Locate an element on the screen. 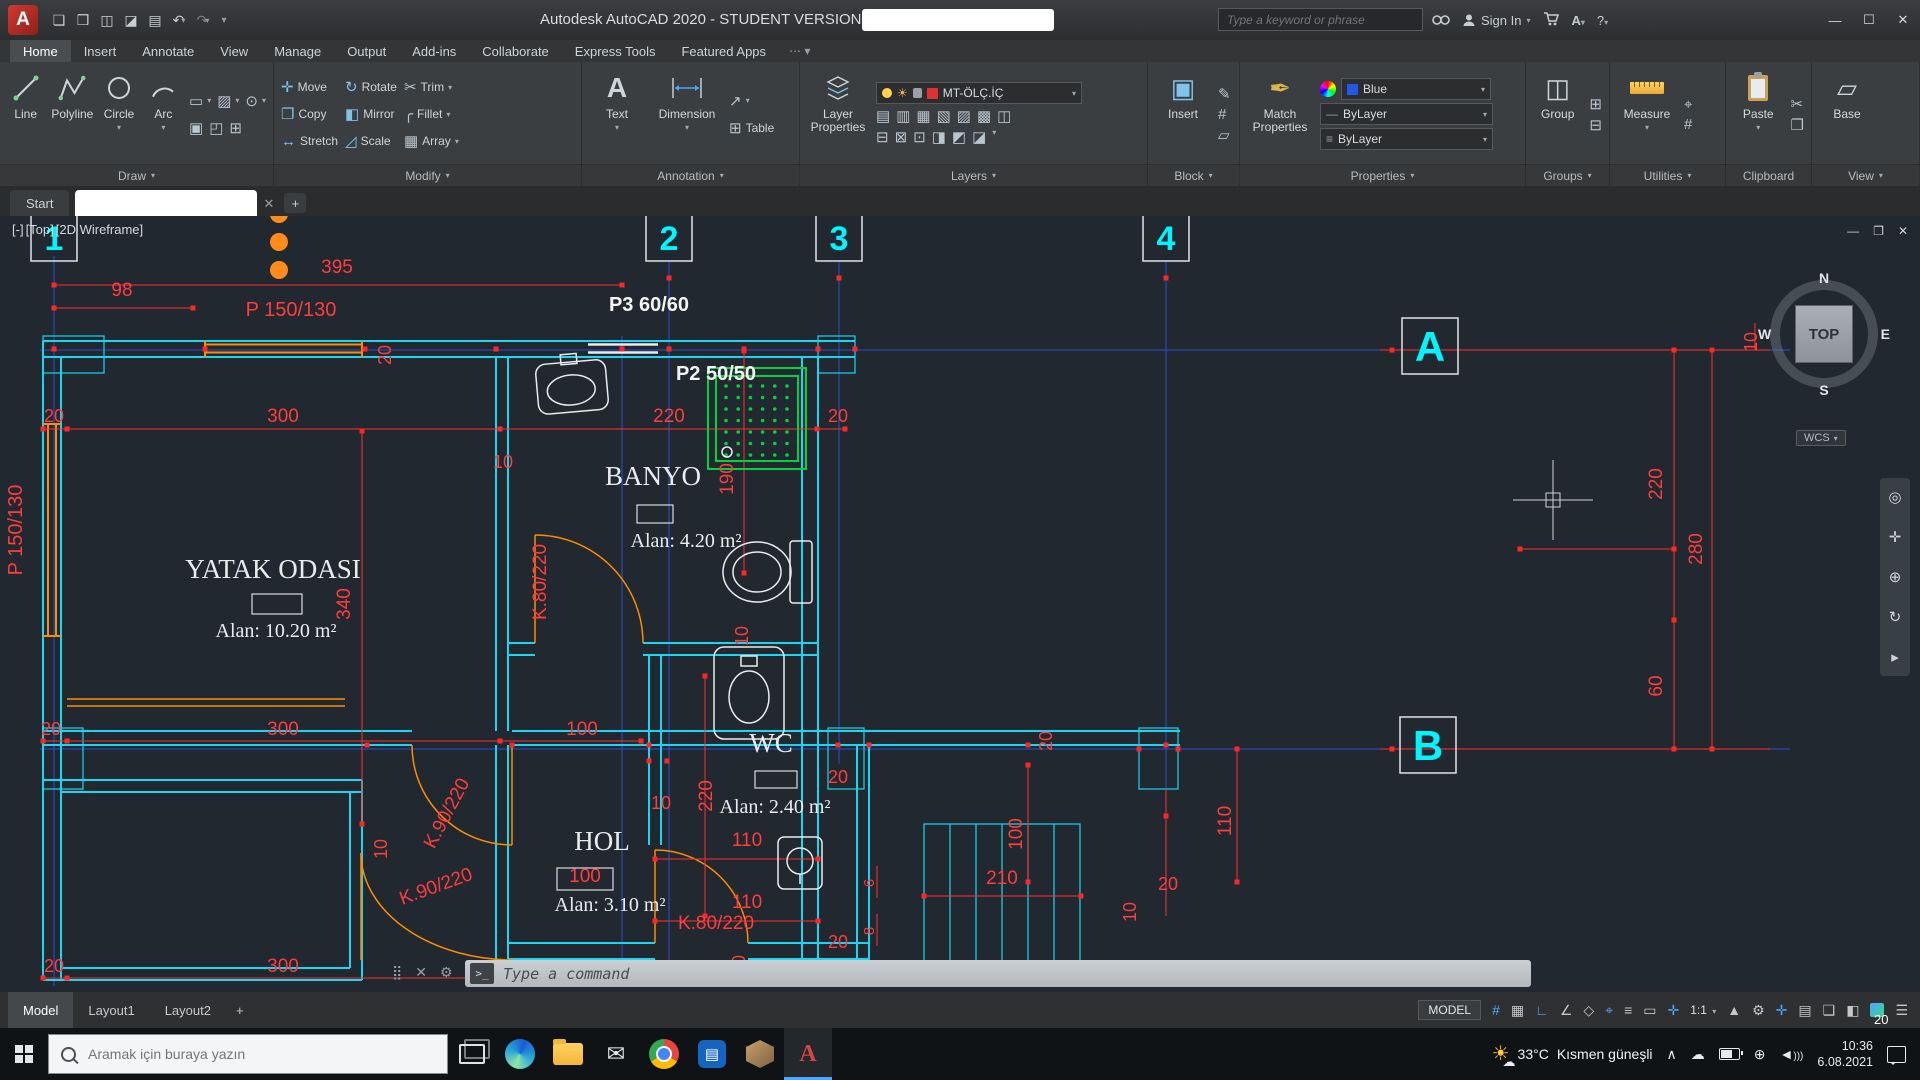 The height and width of the screenshot is (1080, 1920). zoom-extents-icon: ⊕ is located at coordinates (1895, 577).